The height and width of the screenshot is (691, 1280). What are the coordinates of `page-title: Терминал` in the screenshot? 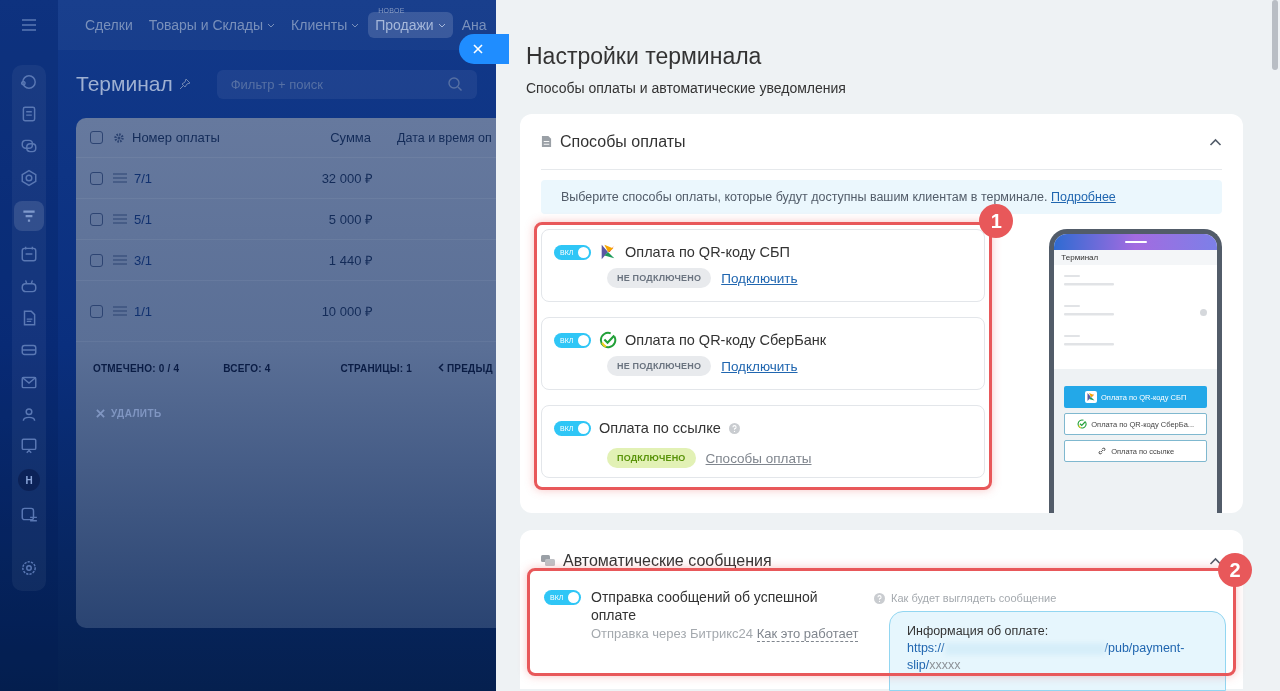 It's located at (124, 84).